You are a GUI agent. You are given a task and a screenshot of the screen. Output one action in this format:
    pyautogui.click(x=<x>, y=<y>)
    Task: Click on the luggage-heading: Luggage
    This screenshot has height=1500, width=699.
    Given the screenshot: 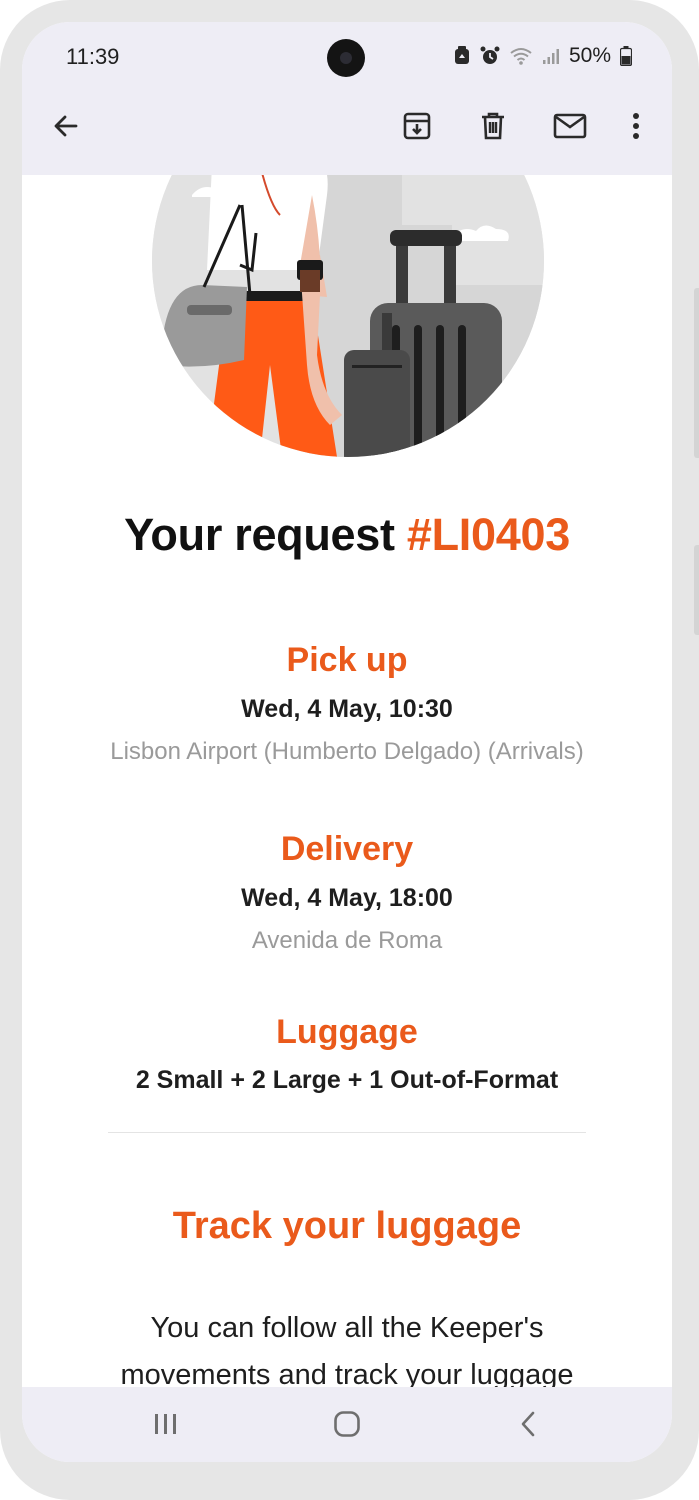 What is the action you would take?
    pyautogui.click(x=347, y=1032)
    